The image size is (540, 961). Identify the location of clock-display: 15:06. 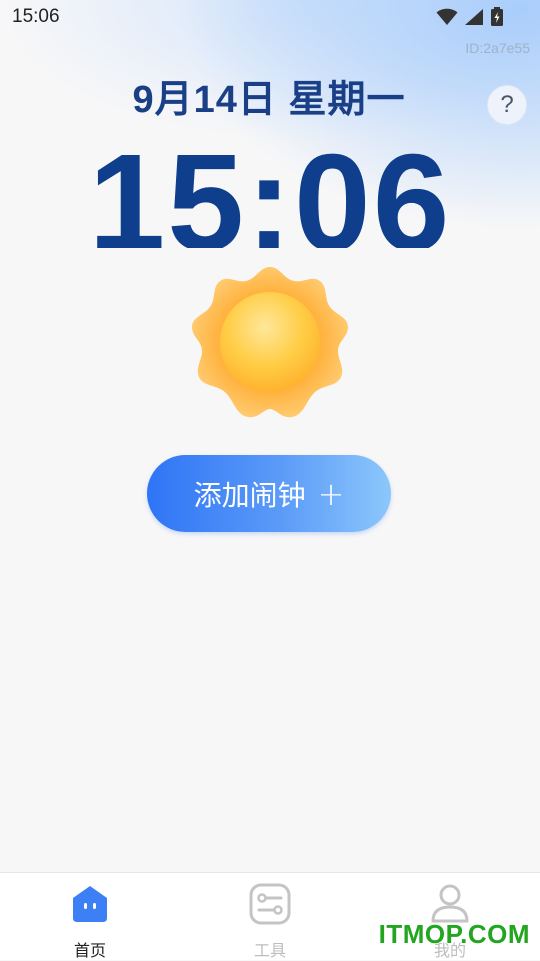
(270, 194).